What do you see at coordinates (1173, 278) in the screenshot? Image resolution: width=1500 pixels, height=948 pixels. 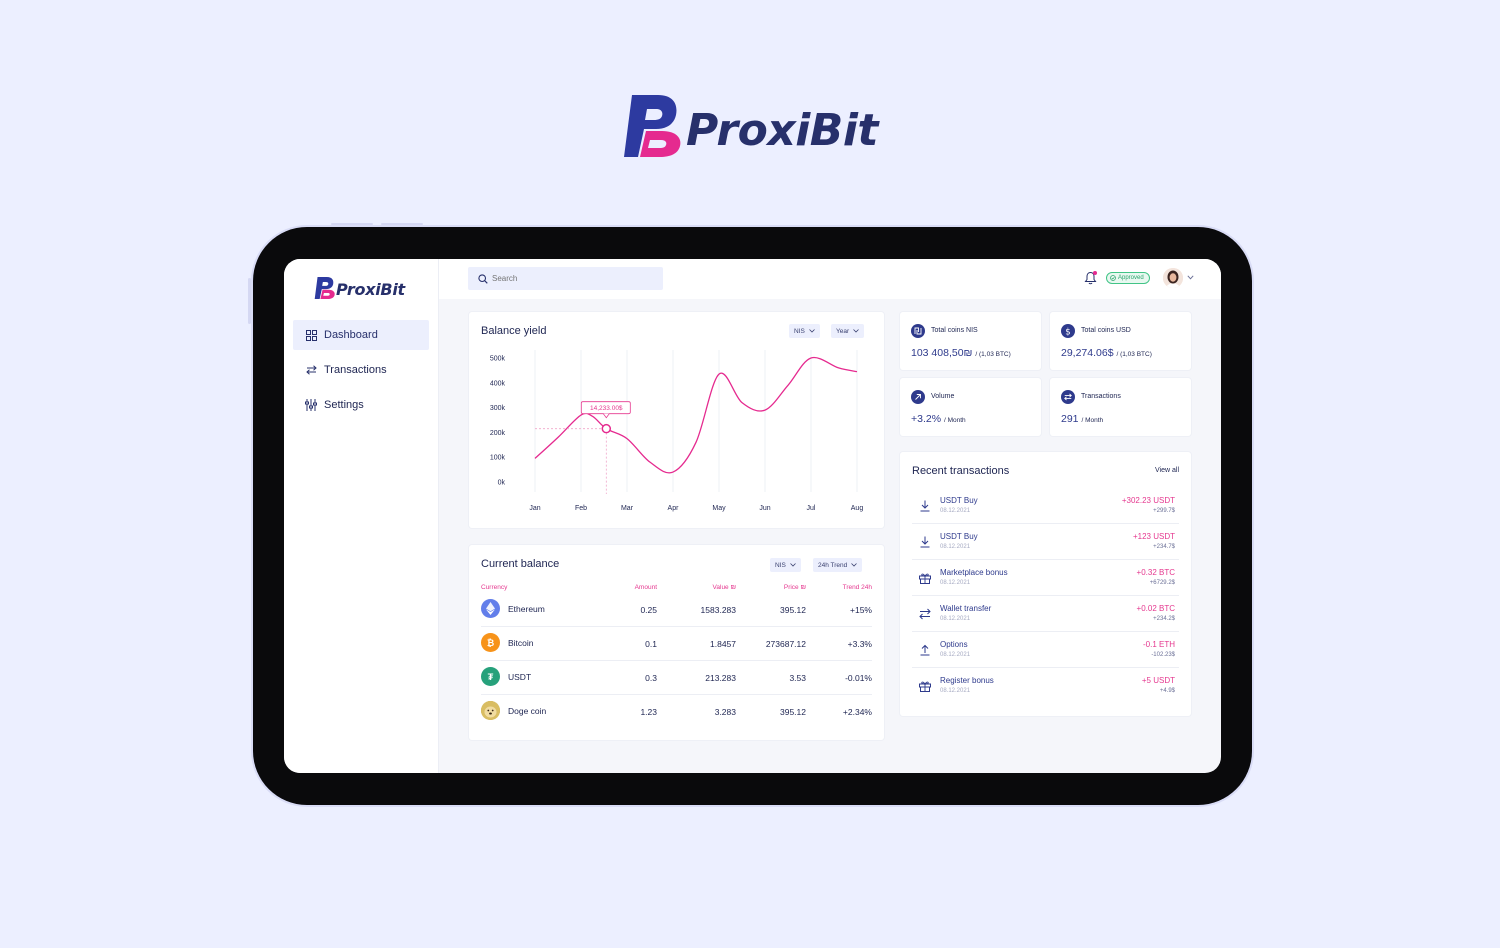 I see `avatar` at bounding box center [1173, 278].